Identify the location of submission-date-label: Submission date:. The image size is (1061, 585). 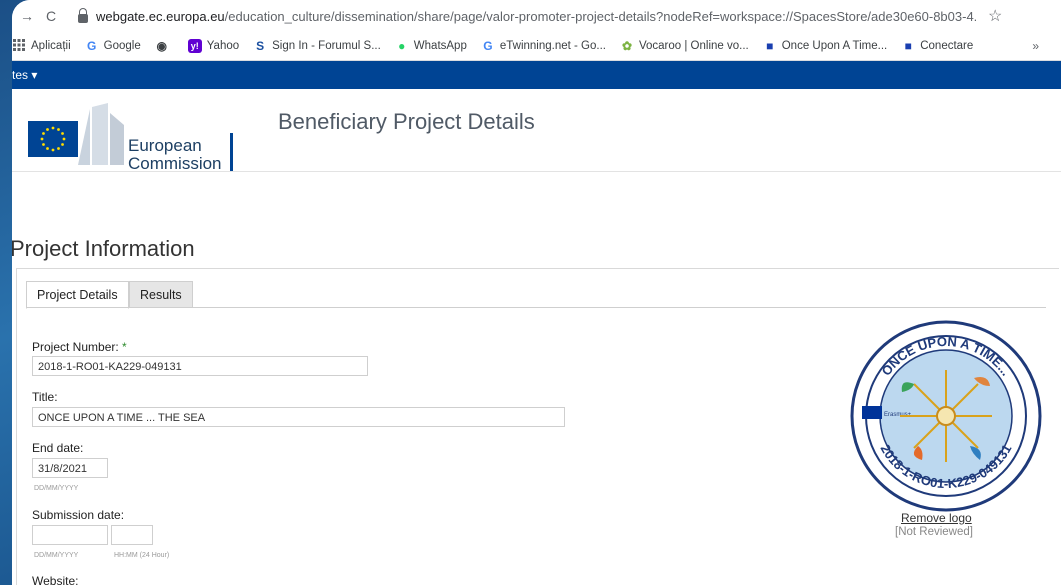
(78, 515).